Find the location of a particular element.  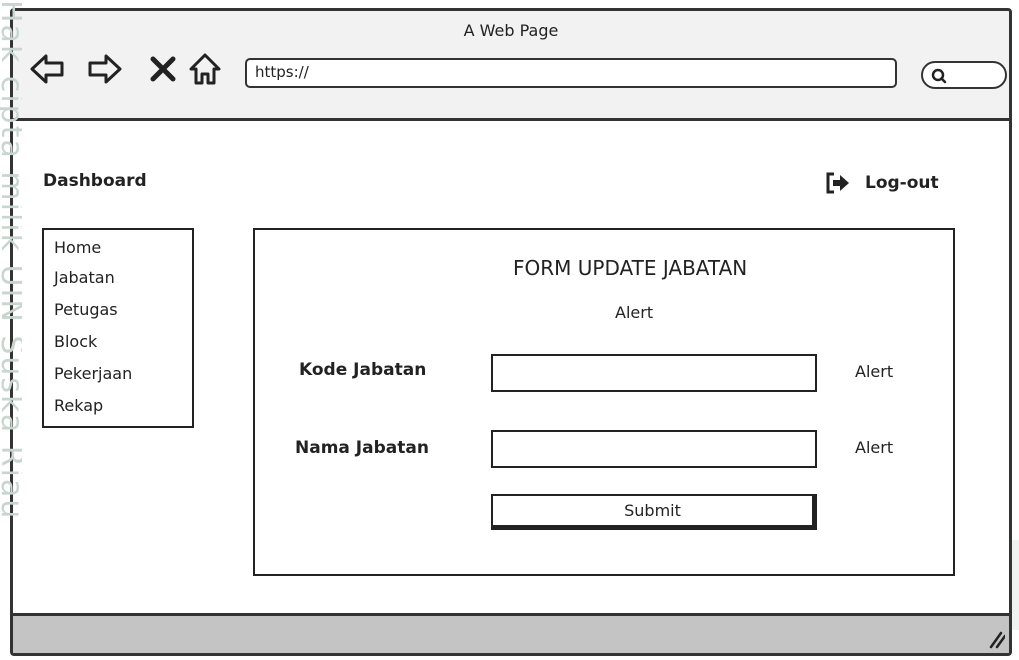

form-alert: Alert is located at coordinates (634, 312).